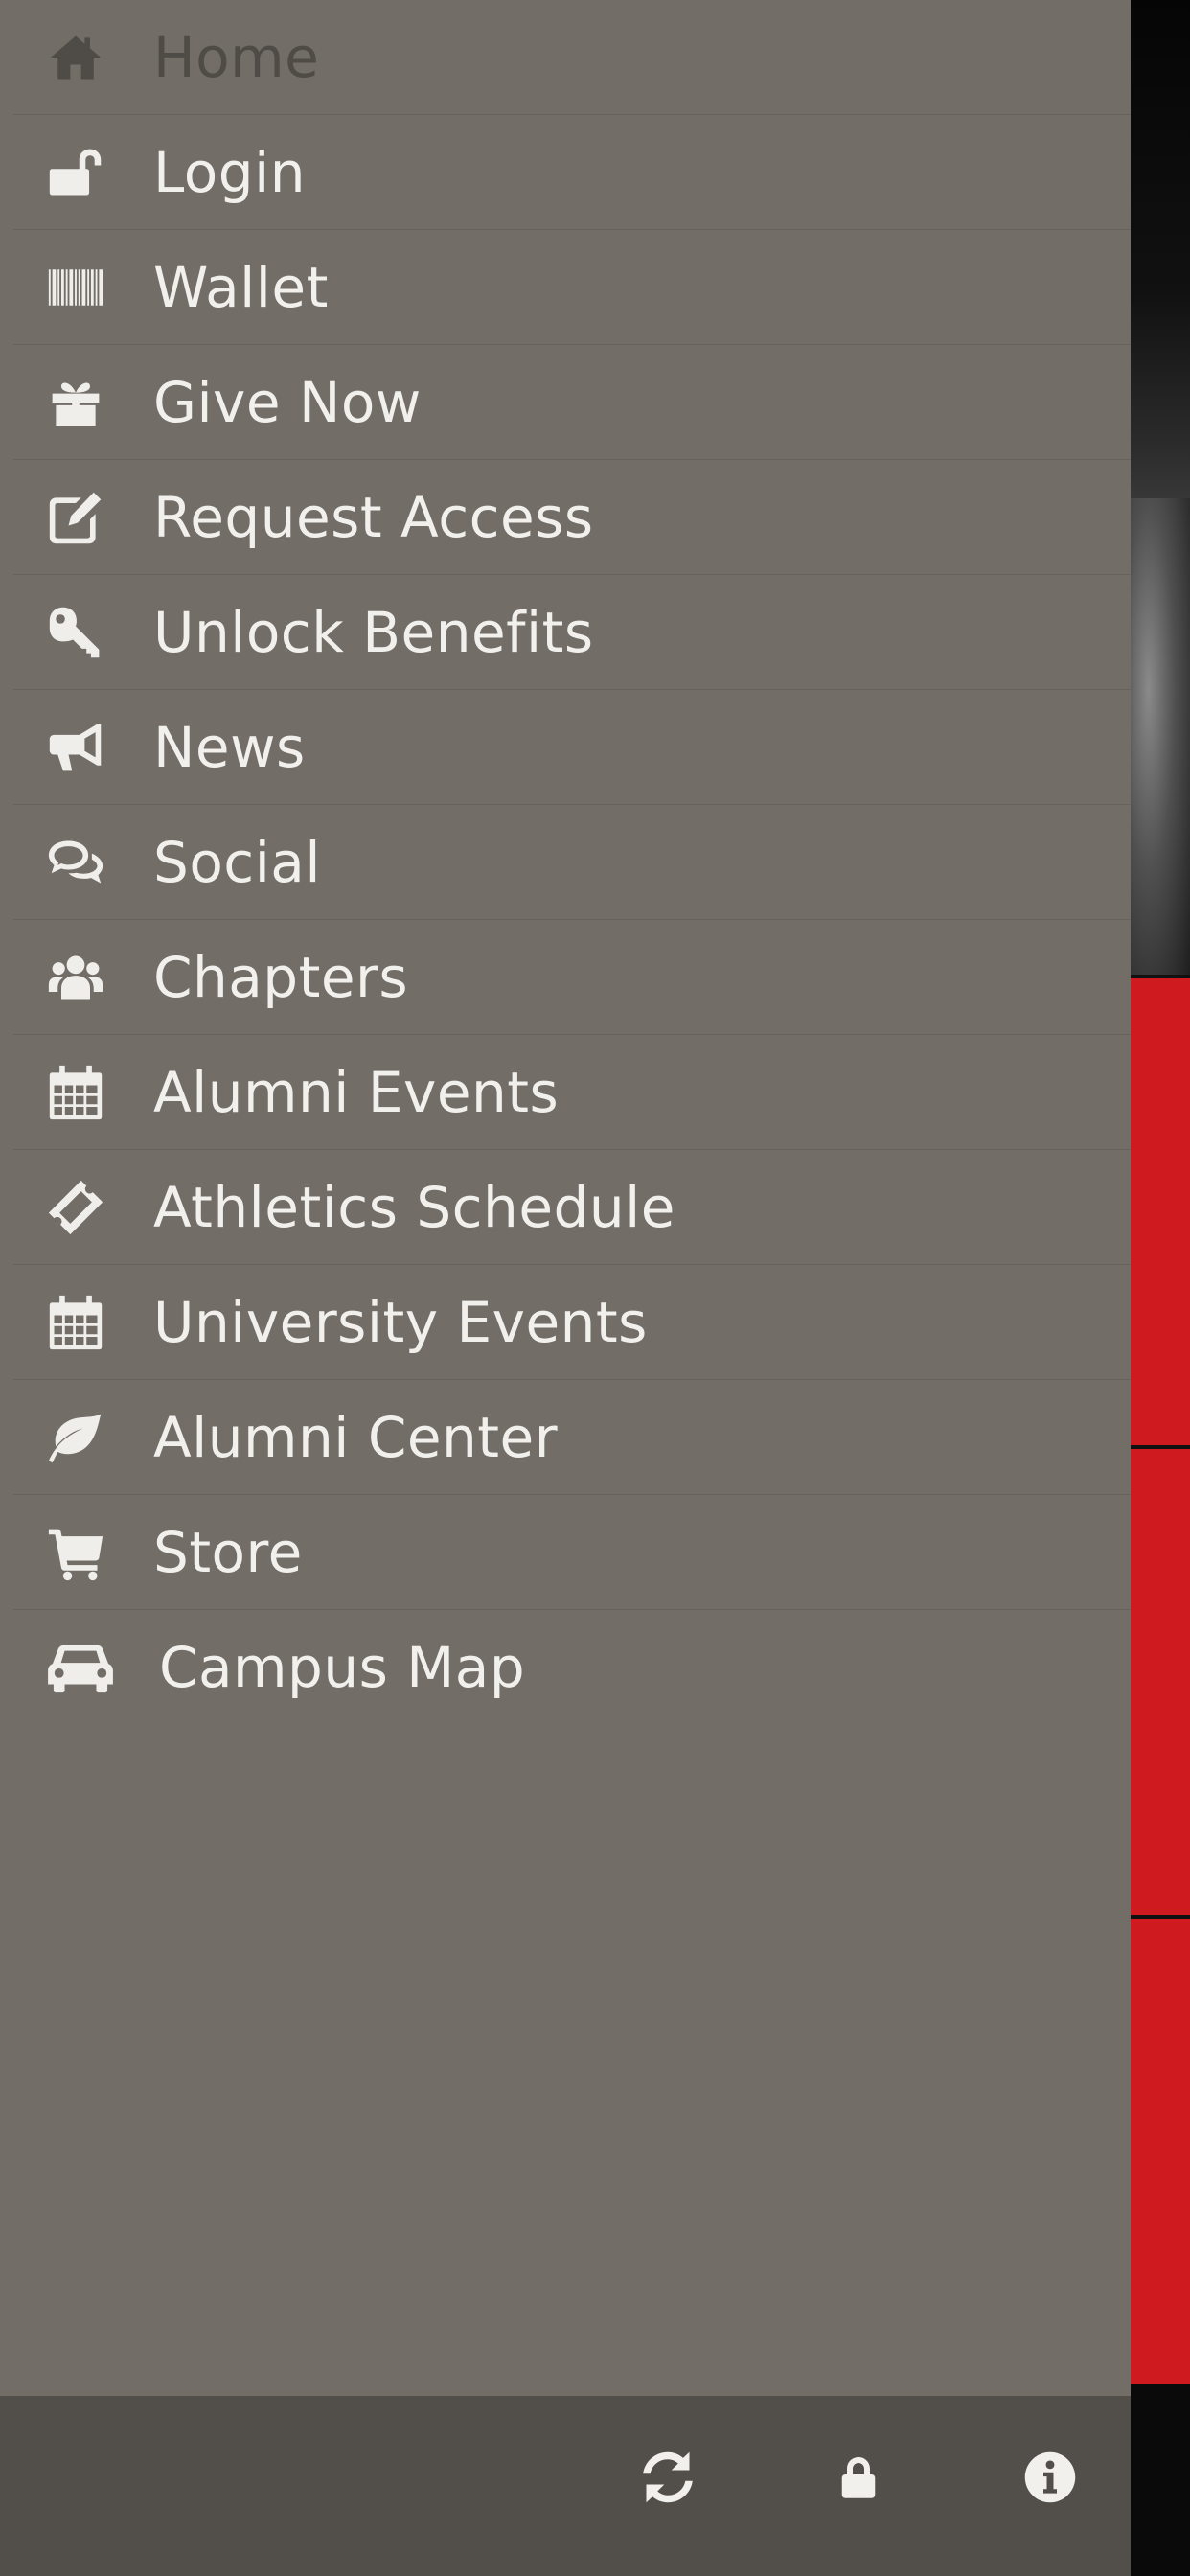  Describe the element at coordinates (342, 1667) in the screenshot. I see `menu-item-label: Campus Map` at that location.